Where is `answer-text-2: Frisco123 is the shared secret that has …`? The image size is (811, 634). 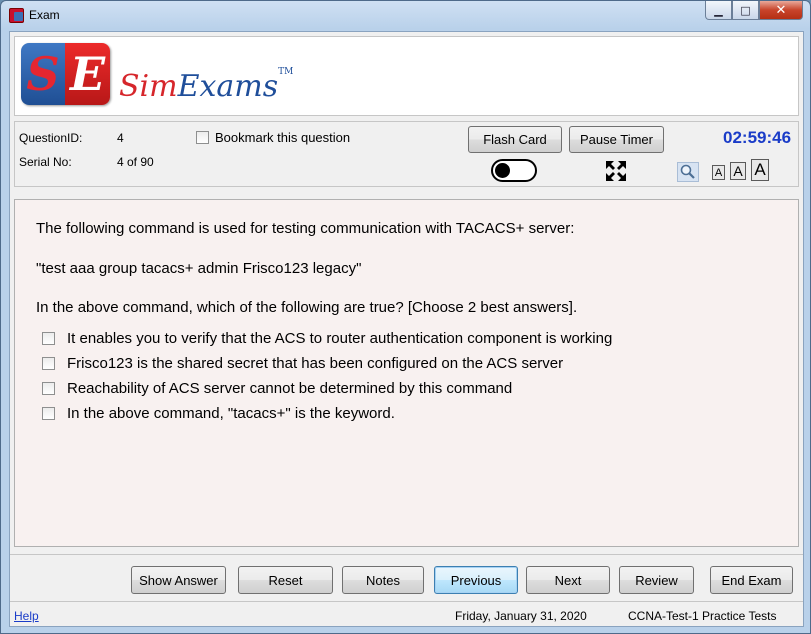 answer-text-2: Frisco123 is the shared secret that has … is located at coordinates (315, 363).